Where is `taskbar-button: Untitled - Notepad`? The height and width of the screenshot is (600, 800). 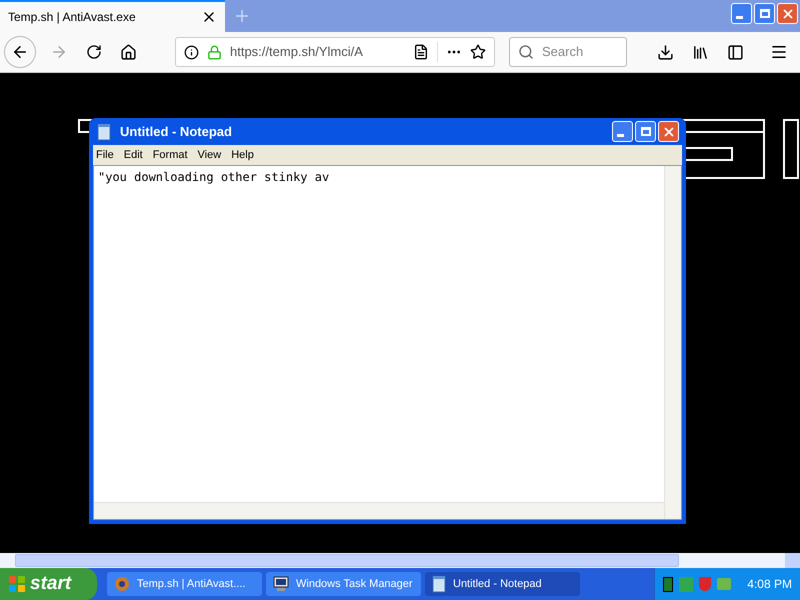 taskbar-button: Untitled - Notepad is located at coordinates (502, 584).